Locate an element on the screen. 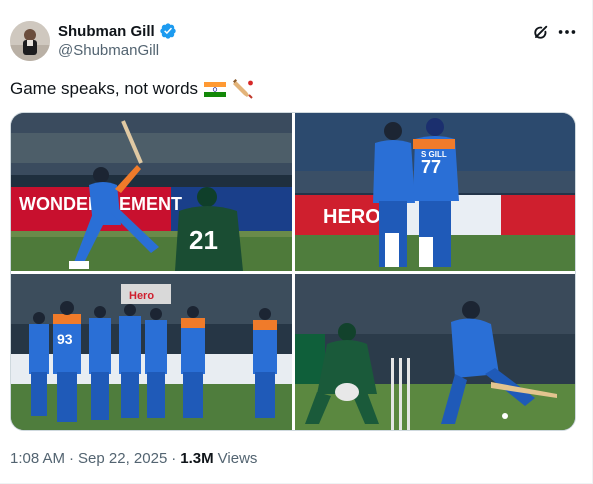  photo-2-shirt: S GILL is located at coordinates (434, 154).